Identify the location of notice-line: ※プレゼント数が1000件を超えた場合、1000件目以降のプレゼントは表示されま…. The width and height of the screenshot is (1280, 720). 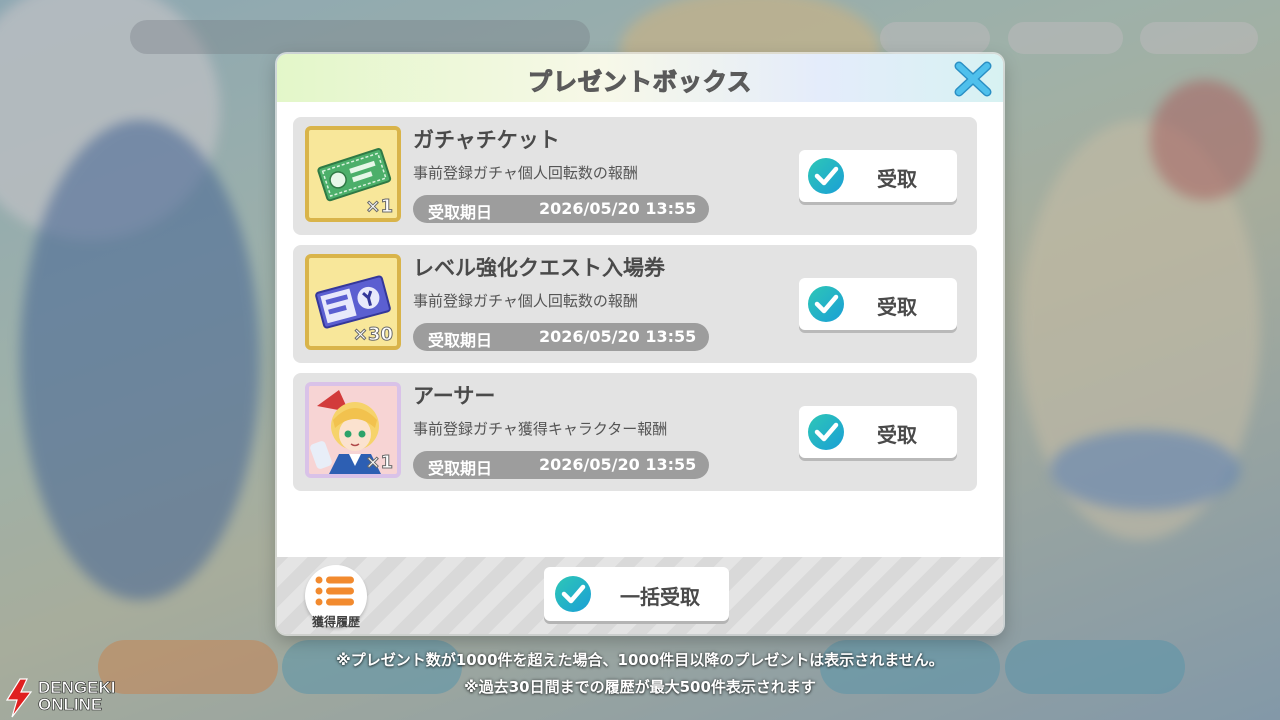
(640, 660).